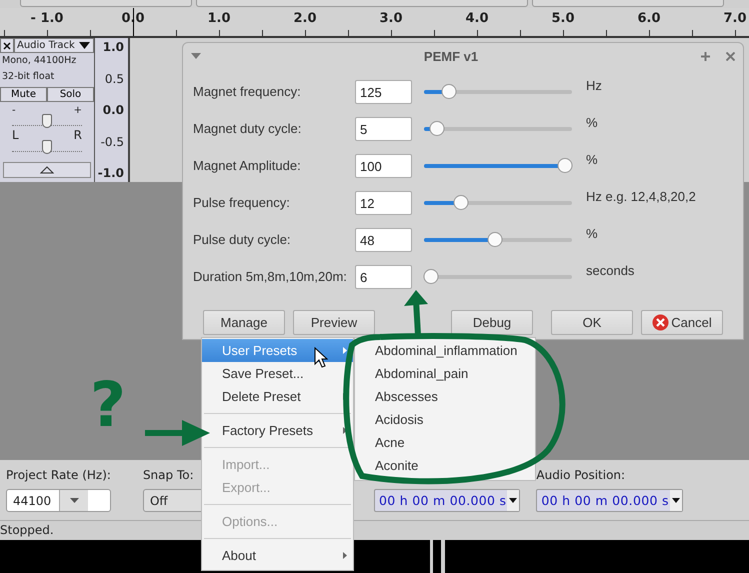 The height and width of the screenshot is (573, 749). What do you see at coordinates (492, 322) in the screenshot?
I see `dialog-button: Debug` at bounding box center [492, 322].